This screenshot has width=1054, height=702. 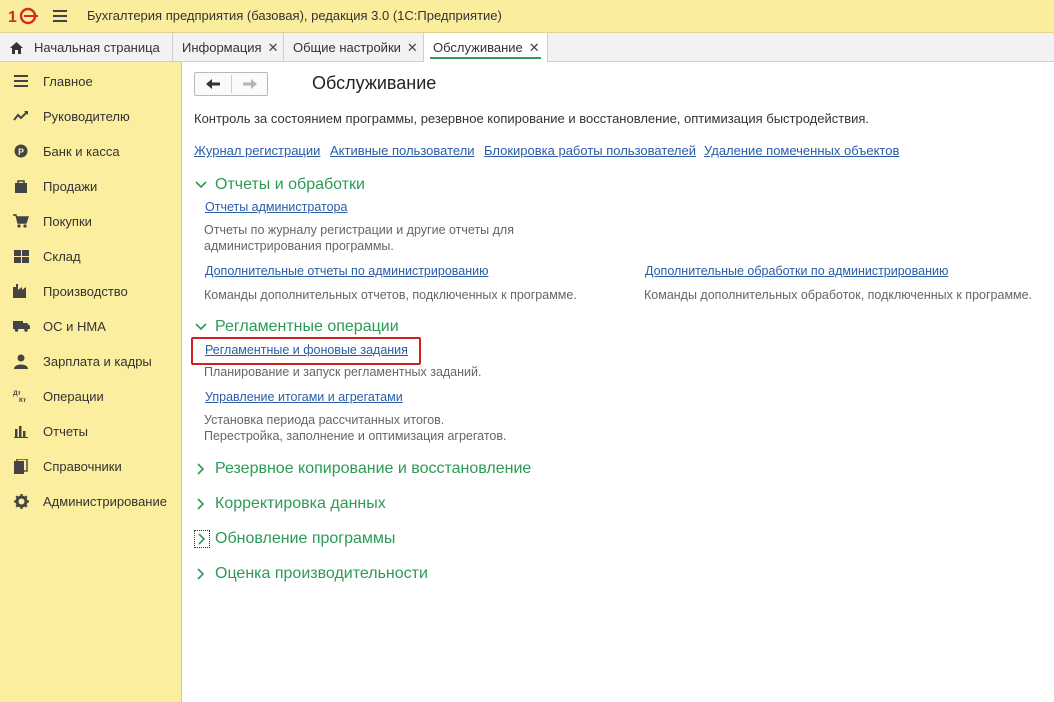 I want to click on sidebar-item-purchases: Покупки, so click(x=90, y=221).